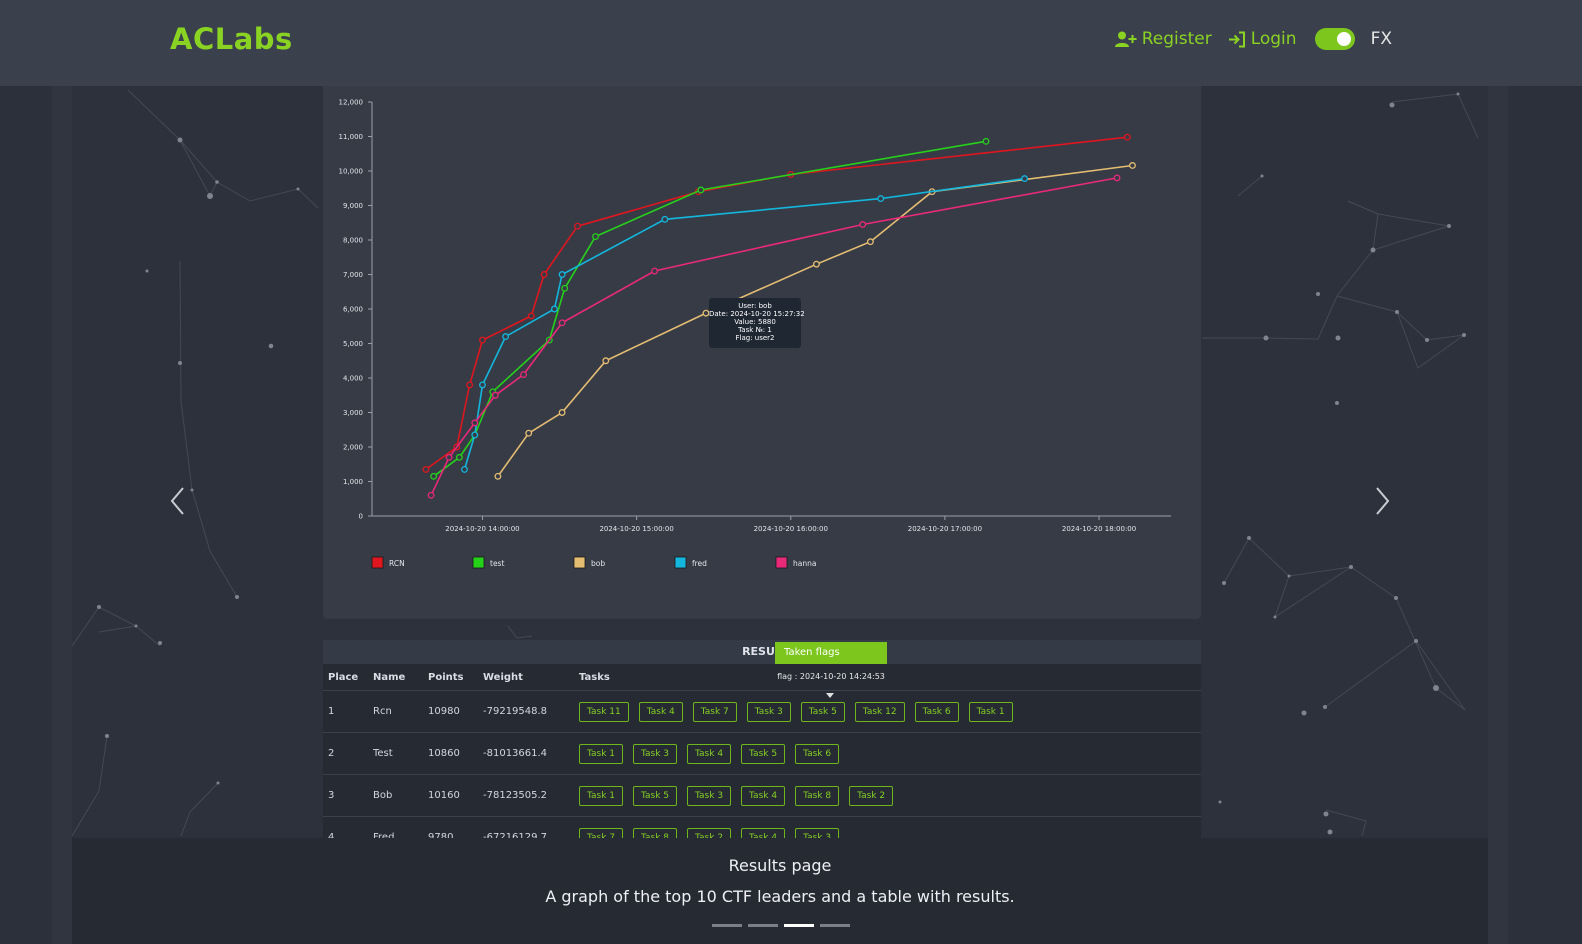  Describe the element at coordinates (383, 753) in the screenshot. I see `row-name: Test` at that location.